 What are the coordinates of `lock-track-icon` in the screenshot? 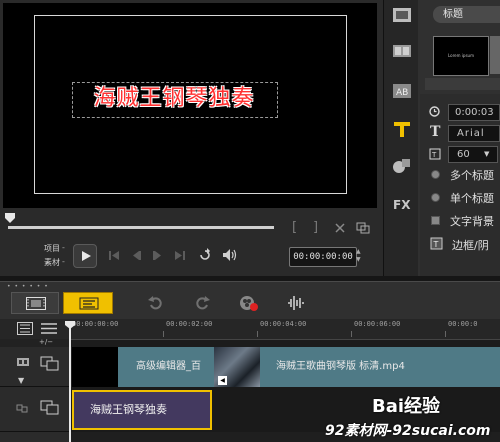 It's located at (23, 362).